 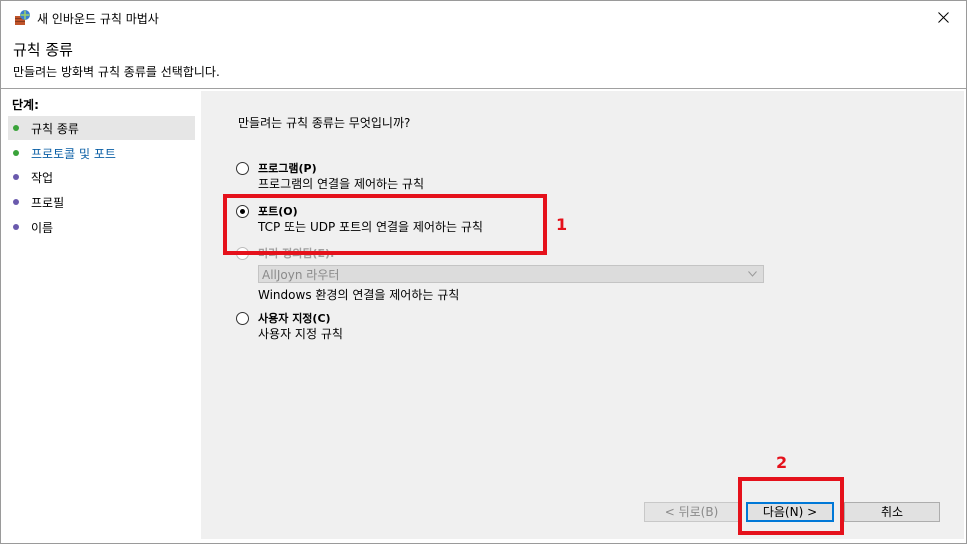 What do you see at coordinates (25, 105) in the screenshot?
I see `steps-title: 단계:` at bounding box center [25, 105].